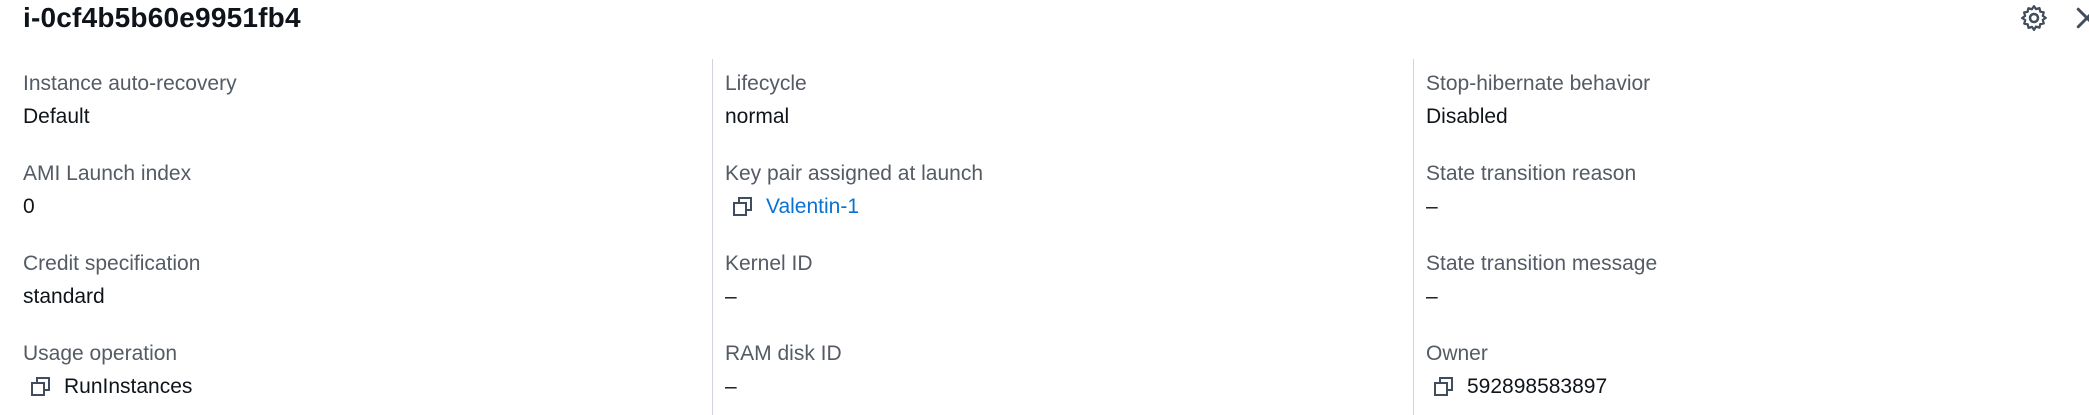  I want to click on field-instance-auto-recovery: Instance auto-recovery Default, so click(358, 104).